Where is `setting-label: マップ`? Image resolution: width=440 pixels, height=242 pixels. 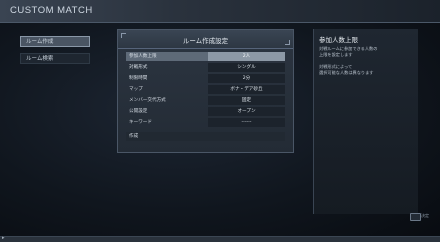
setting-label: マップ is located at coordinates (136, 89).